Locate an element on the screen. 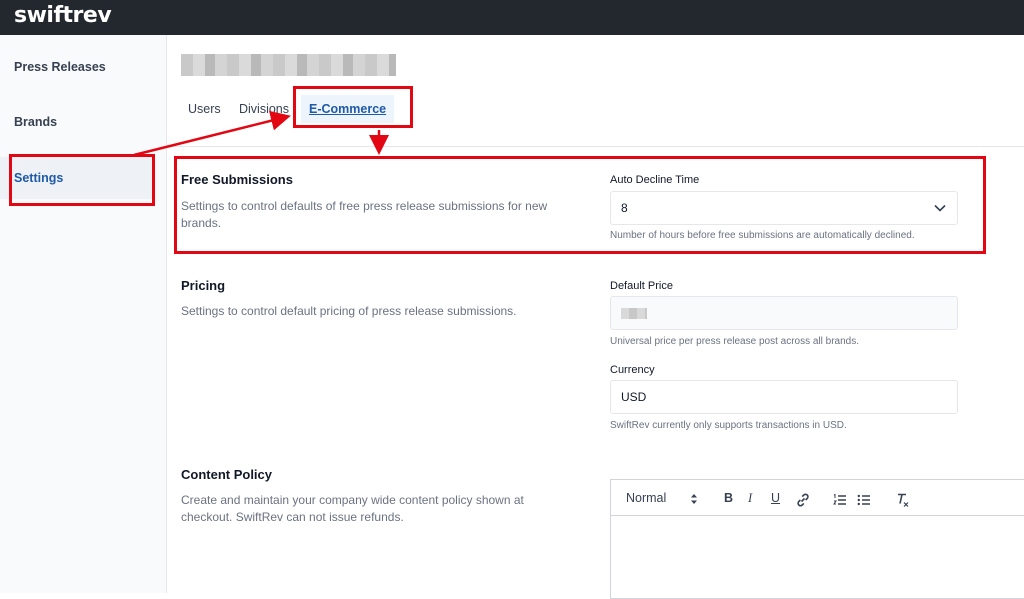 This screenshot has height=599, width=1024. app-logo: swiftrev is located at coordinates (63, 15).